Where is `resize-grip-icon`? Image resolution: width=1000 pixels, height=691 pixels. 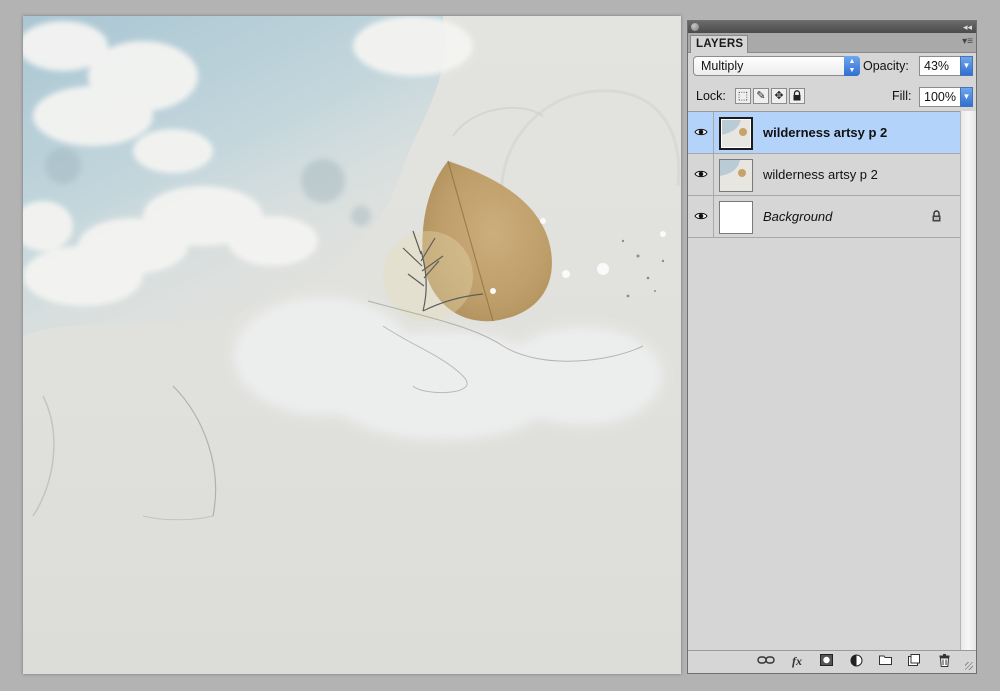
resize-grip-icon is located at coordinates (969, 666).